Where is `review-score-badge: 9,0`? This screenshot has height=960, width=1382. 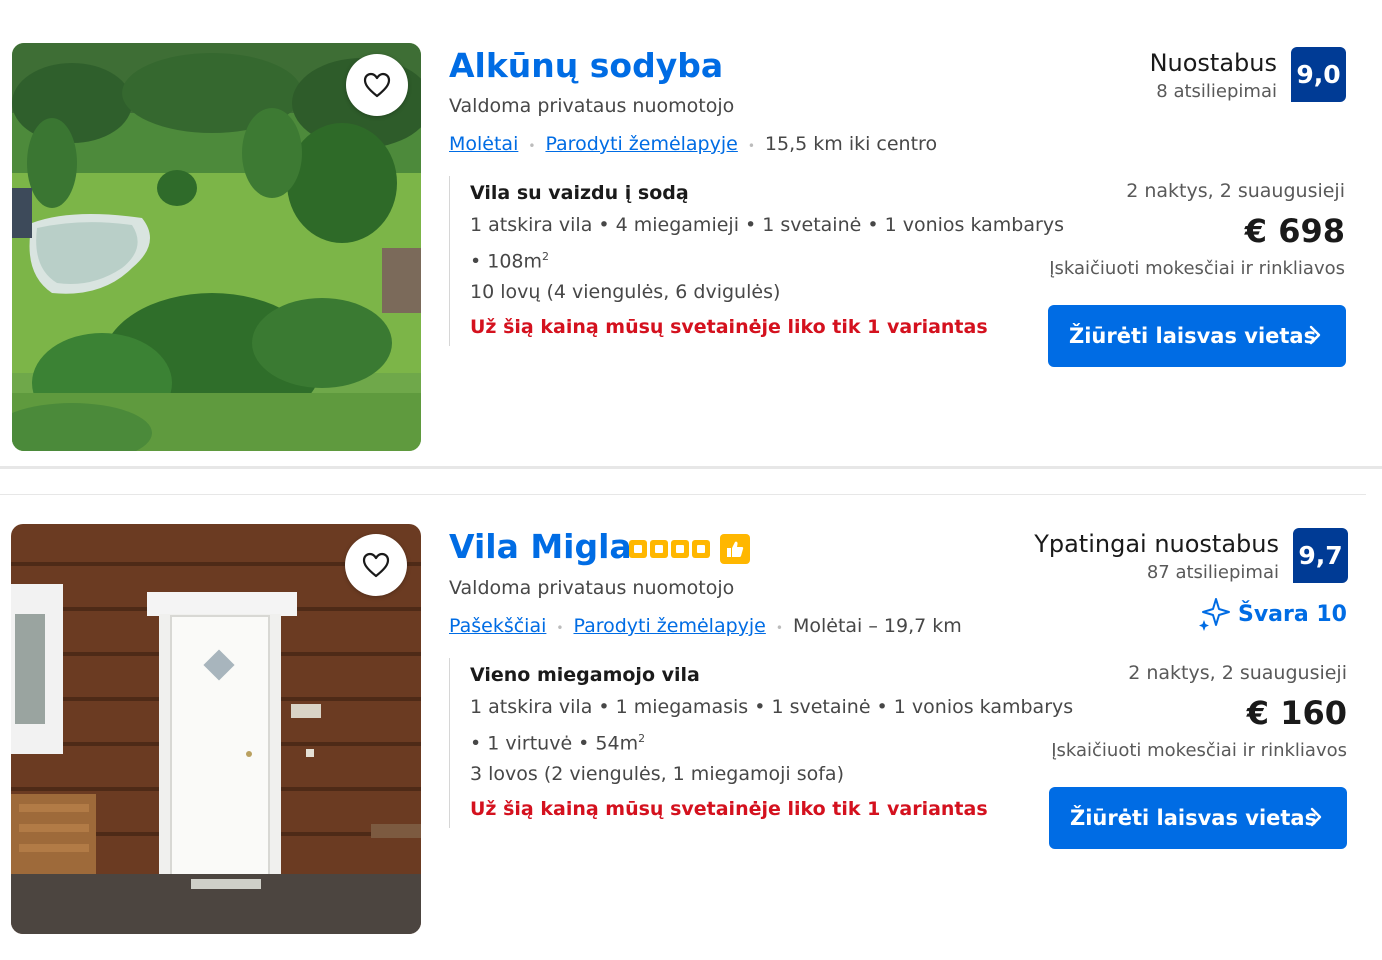
review-score-badge: 9,0 is located at coordinates (1318, 74).